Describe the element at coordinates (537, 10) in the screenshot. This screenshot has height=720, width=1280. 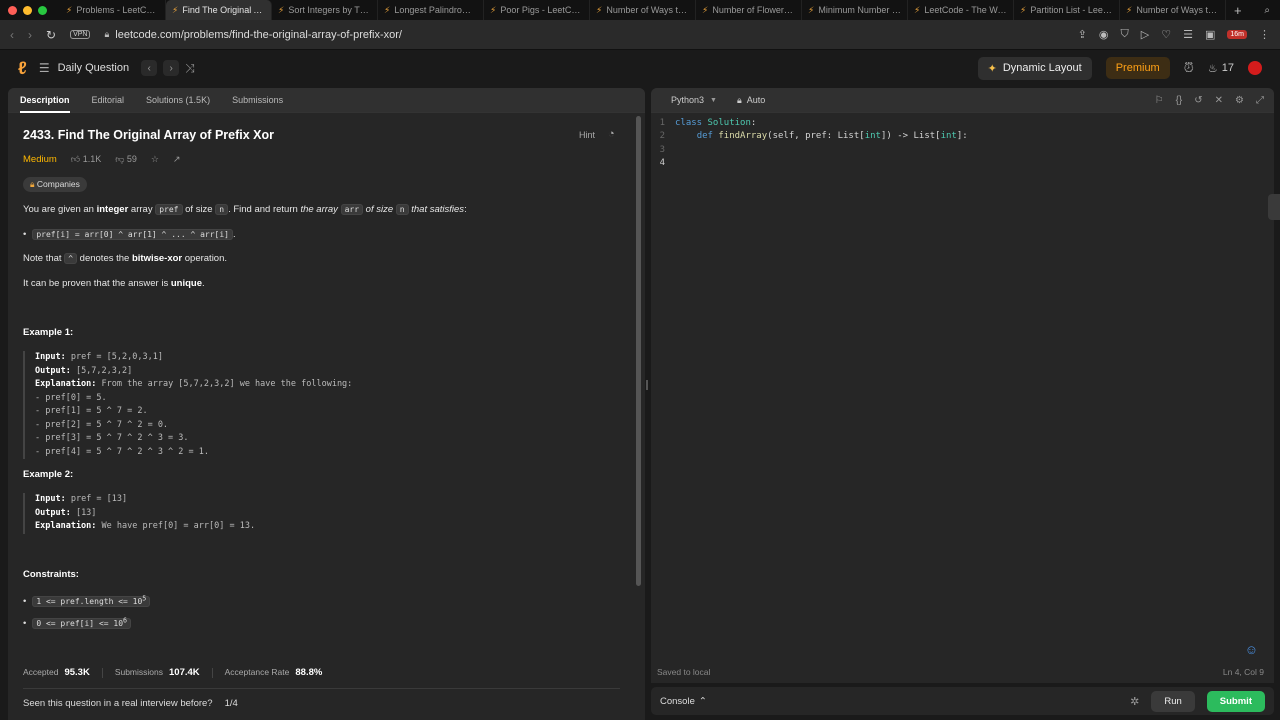
I see `browser-tab: ⚡ Poor Pigs - LeetCode` at that location.